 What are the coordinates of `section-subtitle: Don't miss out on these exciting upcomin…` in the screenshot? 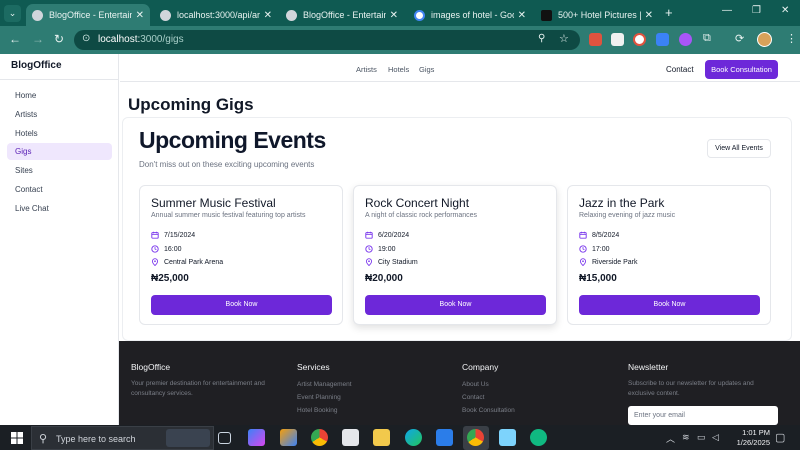 It's located at (227, 164).